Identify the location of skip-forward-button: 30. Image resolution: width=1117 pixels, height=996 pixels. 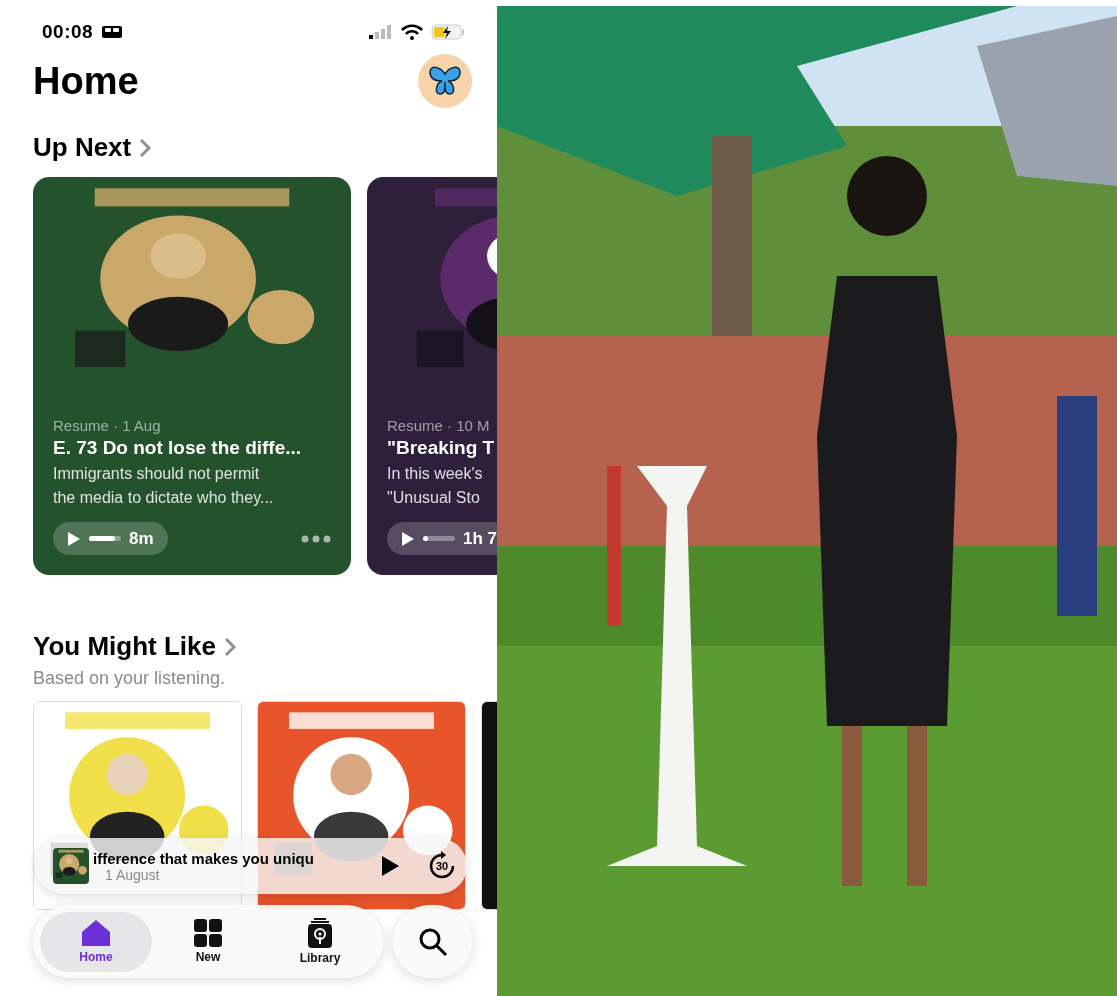
(442, 866).